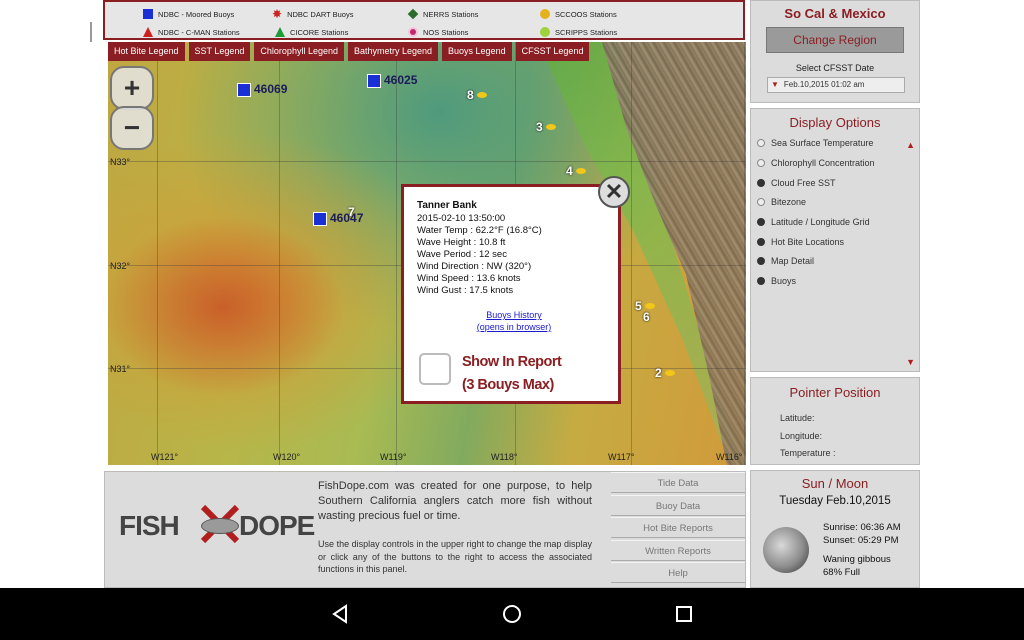  Describe the element at coordinates (678, 505) in the screenshot. I see `buoy-data-button: Buoy Data` at that location.